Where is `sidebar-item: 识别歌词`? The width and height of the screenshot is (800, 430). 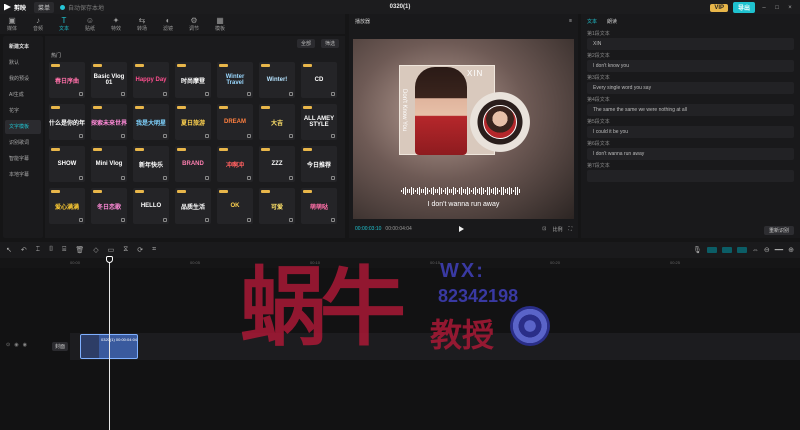 sidebar-item: 识别歌词 is located at coordinates (23, 143).